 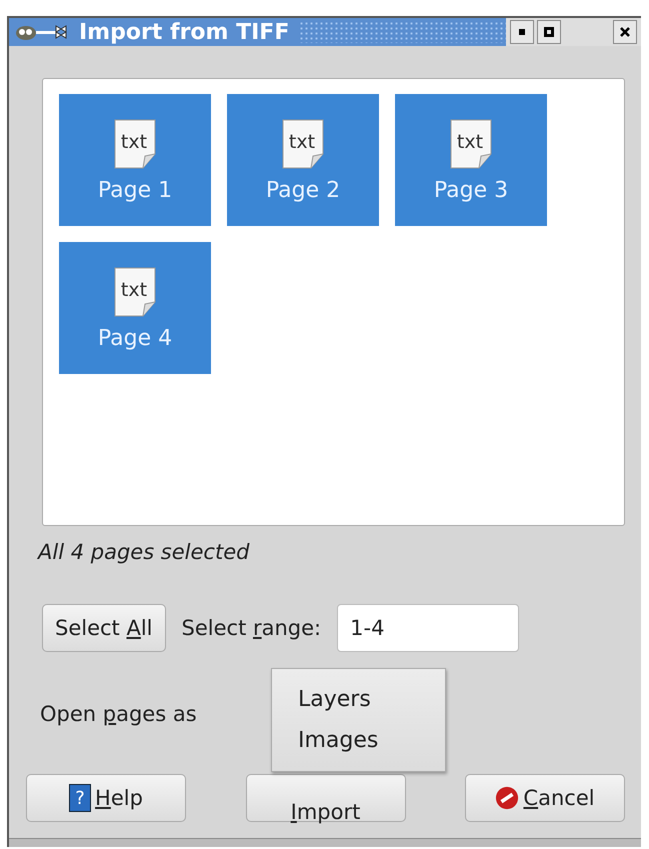 What do you see at coordinates (106, 798) in the screenshot?
I see `help-button: ? Help` at bounding box center [106, 798].